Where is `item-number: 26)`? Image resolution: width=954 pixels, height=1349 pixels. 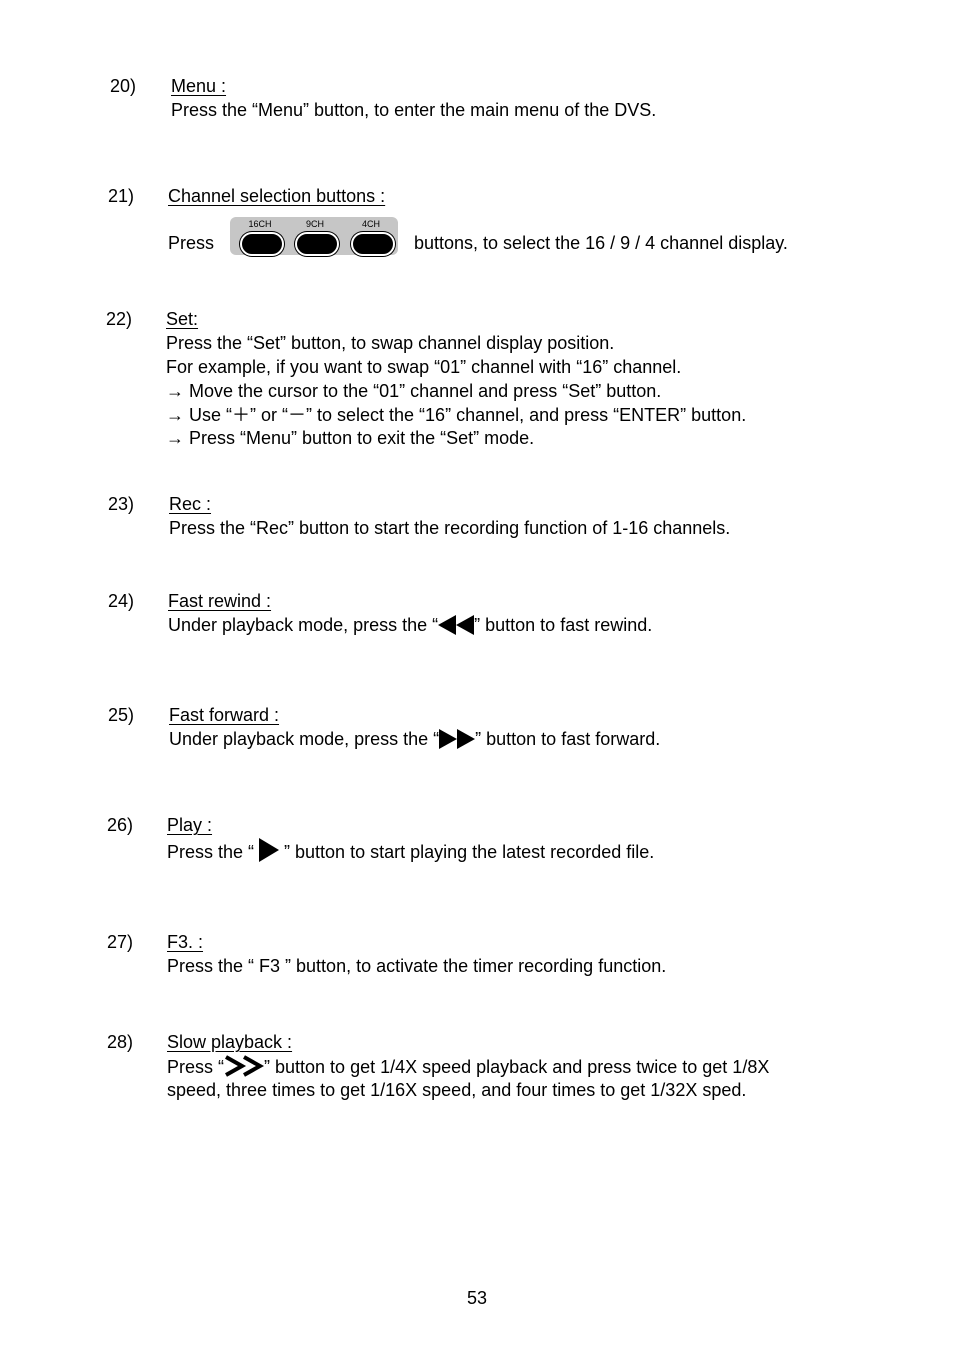
item-number: 26) is located at coordinates (120, 825).